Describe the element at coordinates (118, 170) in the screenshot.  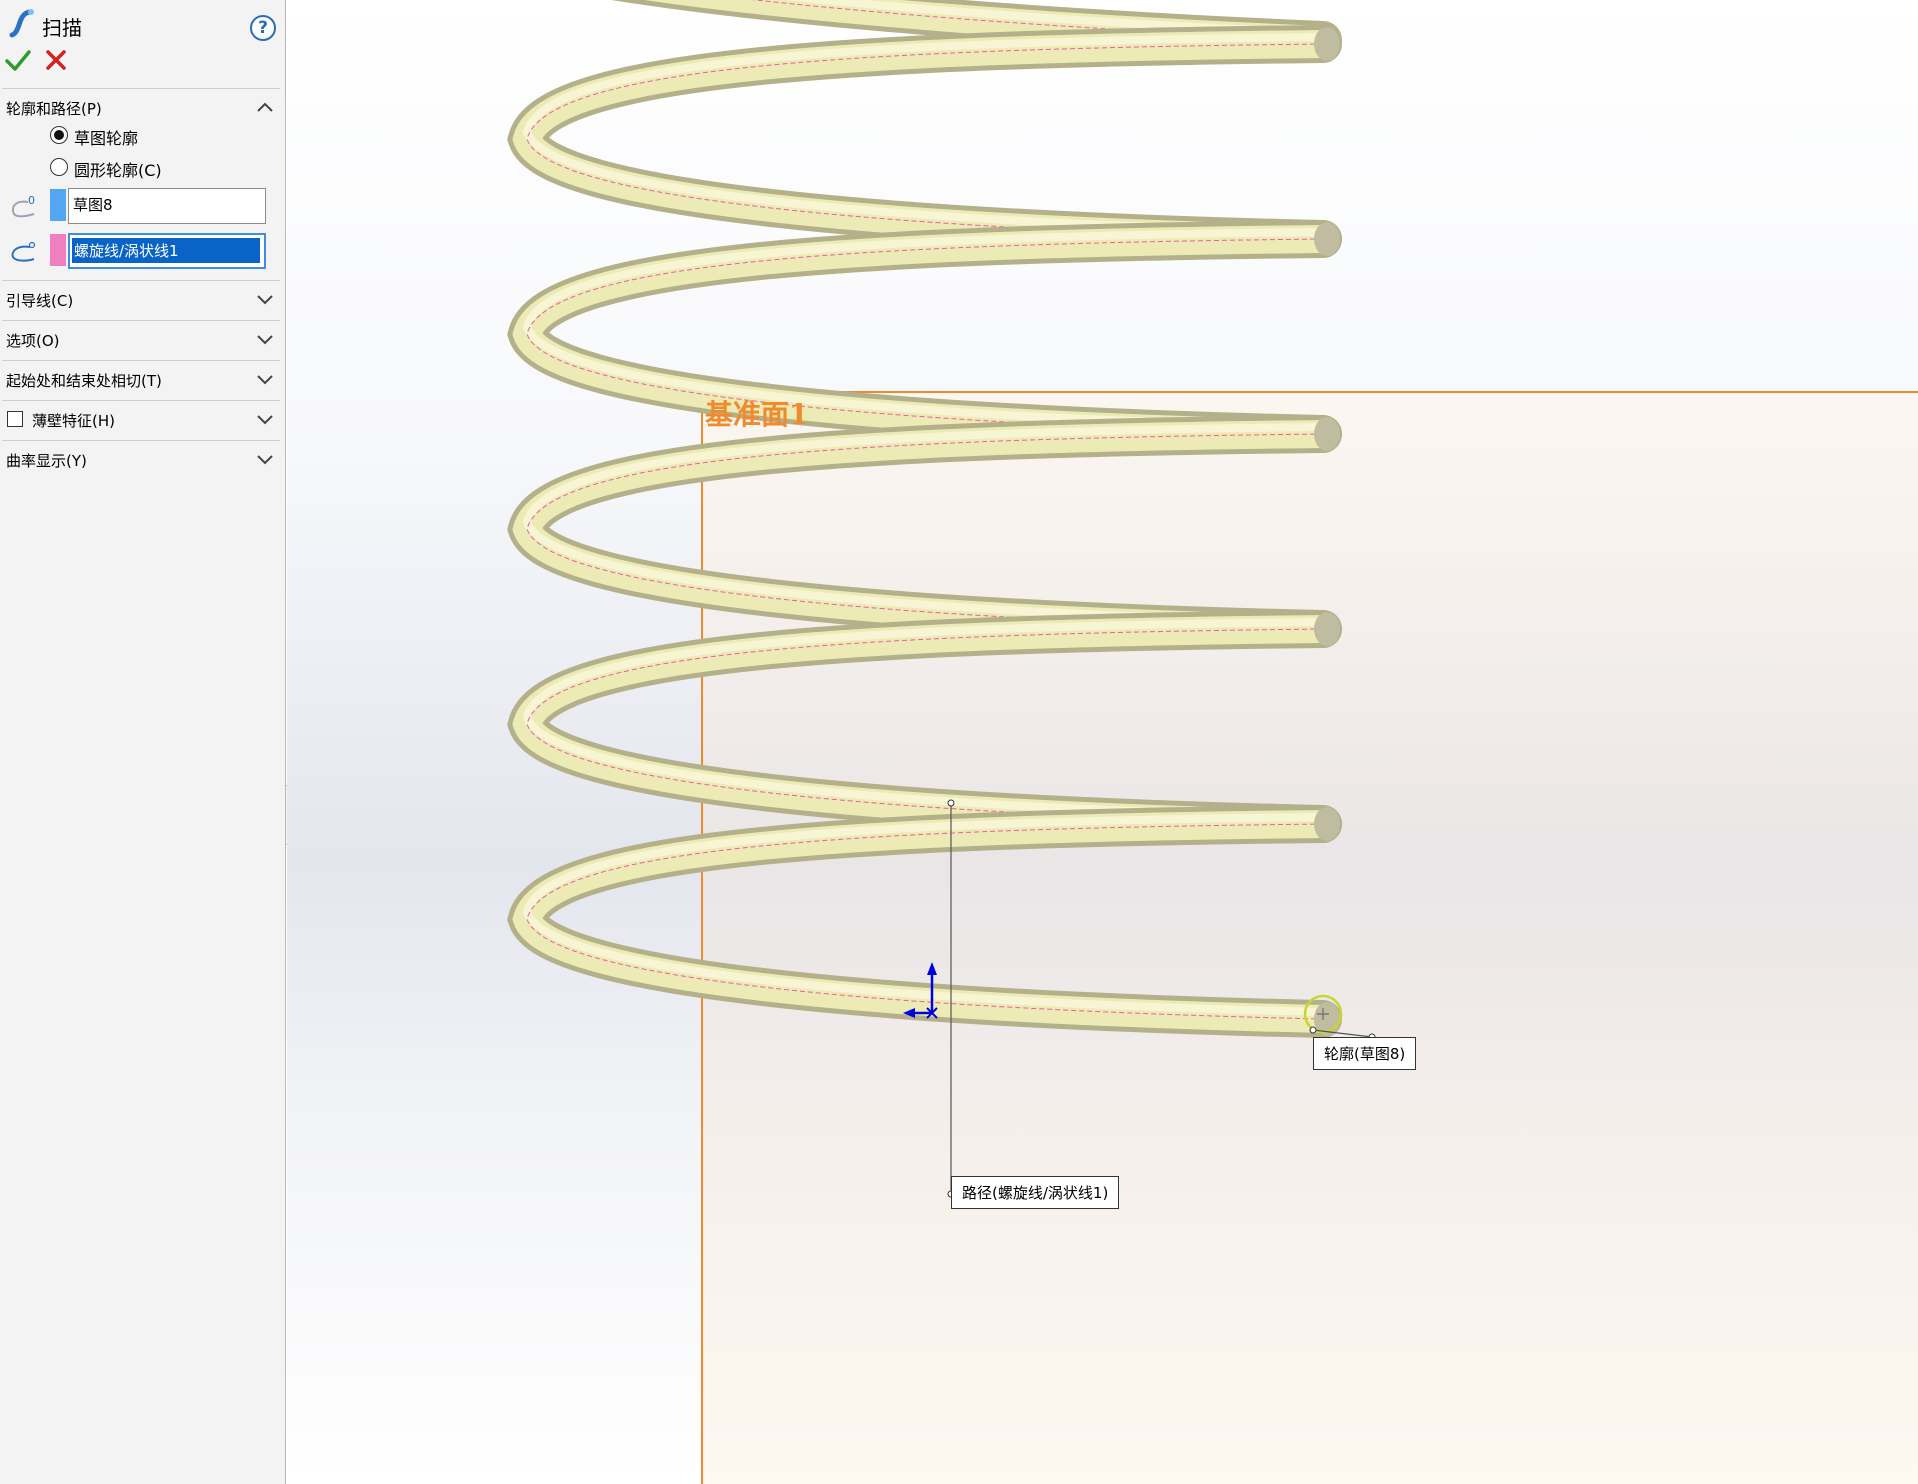
I see `radio-circular-profile-label: 圆形轮廓(C)` at that location.